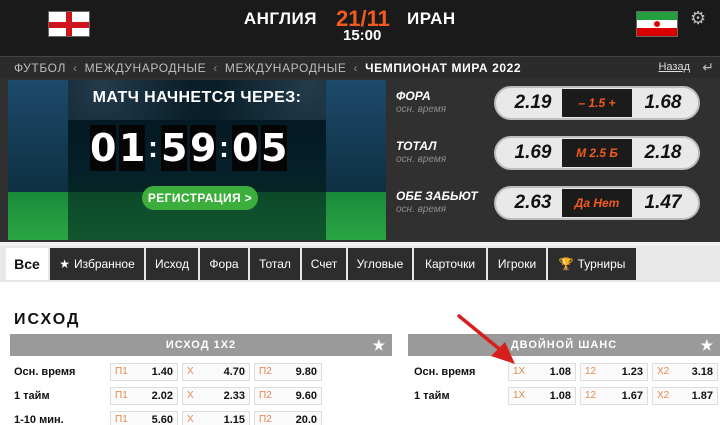 This screenshot has height=425, width=720. I want to click on iran-flag-icon, so click(657, 24).